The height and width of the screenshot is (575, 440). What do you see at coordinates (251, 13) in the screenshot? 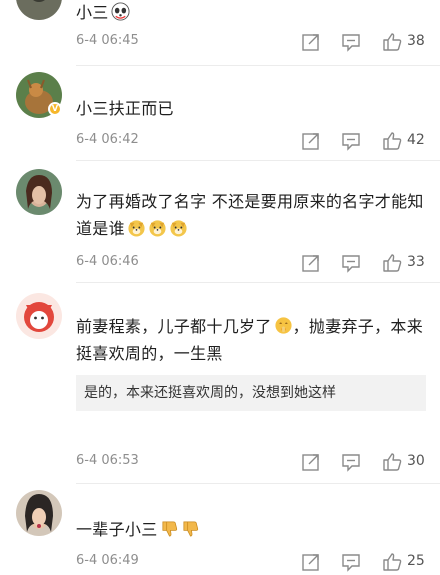
I see `comment-text: 小三` at bounding box center [251, 13].